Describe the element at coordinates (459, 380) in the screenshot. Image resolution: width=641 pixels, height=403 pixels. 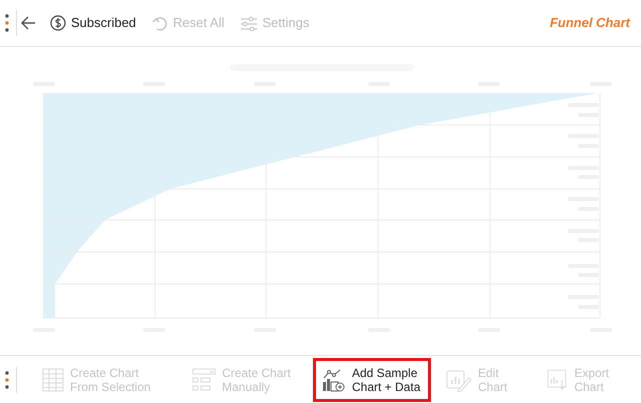
I see `chart-edit-icon` at that location.